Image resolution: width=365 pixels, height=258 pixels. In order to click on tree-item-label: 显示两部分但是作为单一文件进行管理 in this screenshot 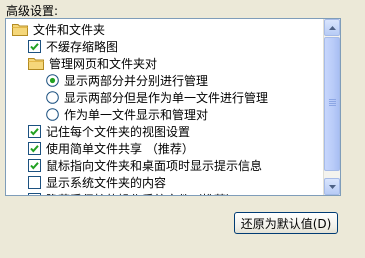, I will do `click(166, 98)`.